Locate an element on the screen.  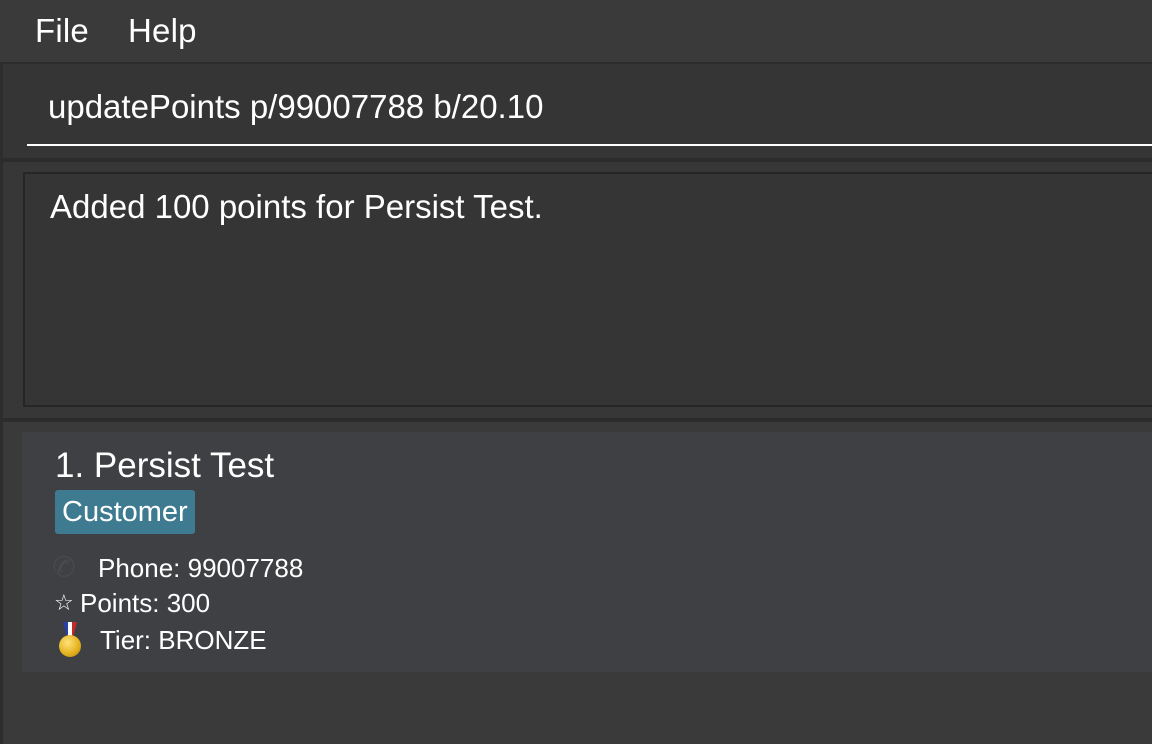
tier-text: Tier: BRONZE is located at coordinates (183, 639).